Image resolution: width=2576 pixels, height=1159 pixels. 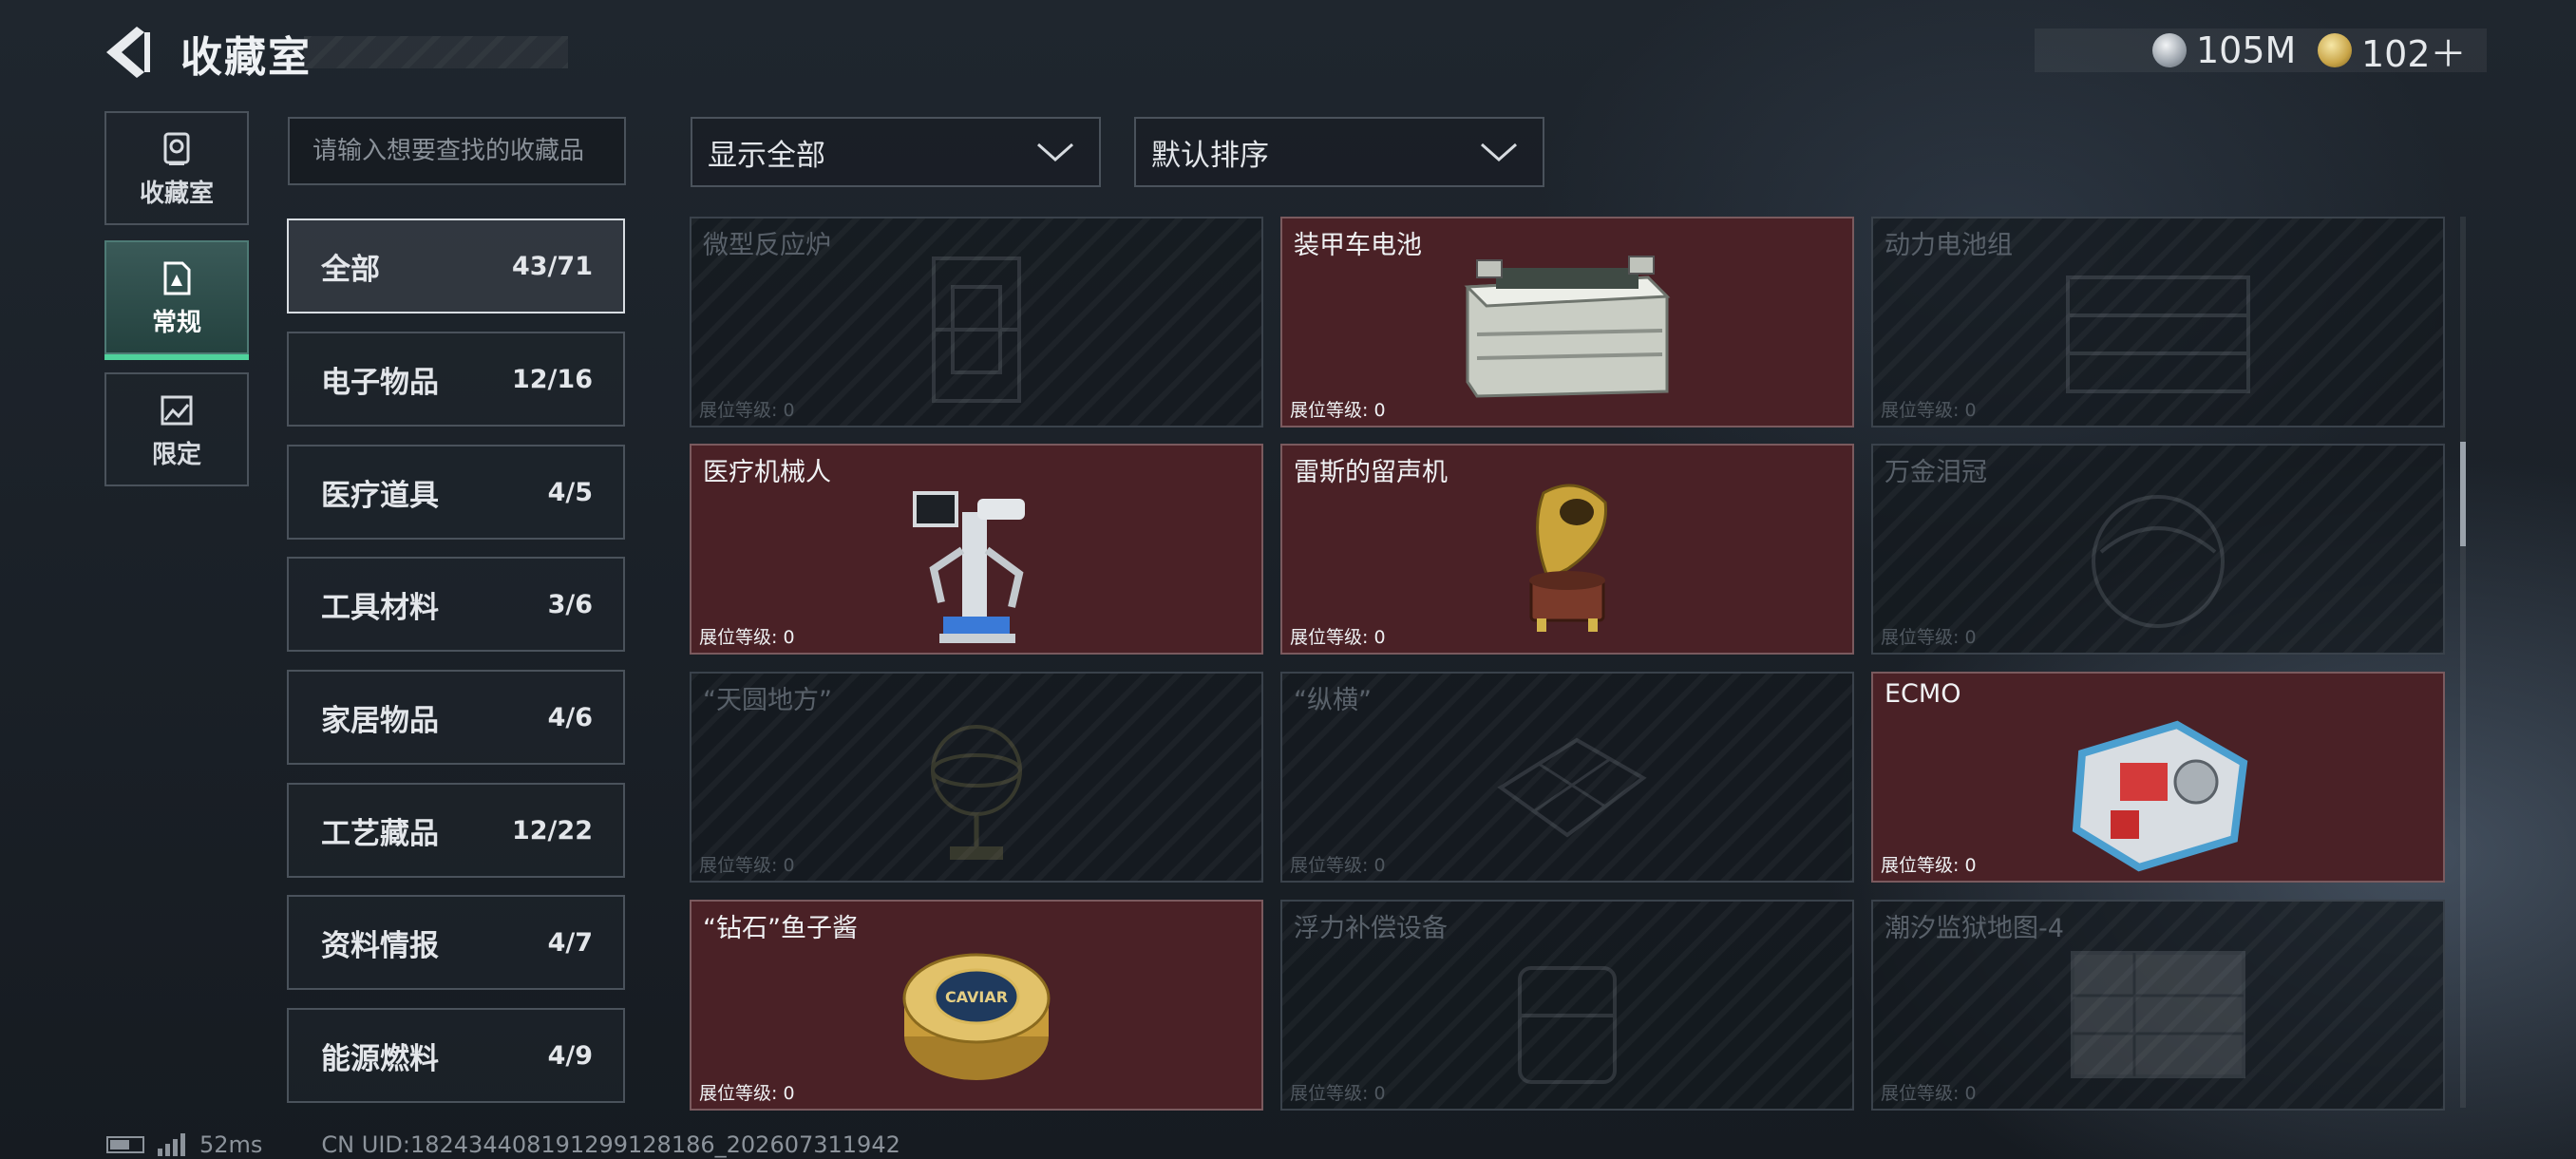 I want to click on item-name: 动力电池组, so click(x=1949, y=245).